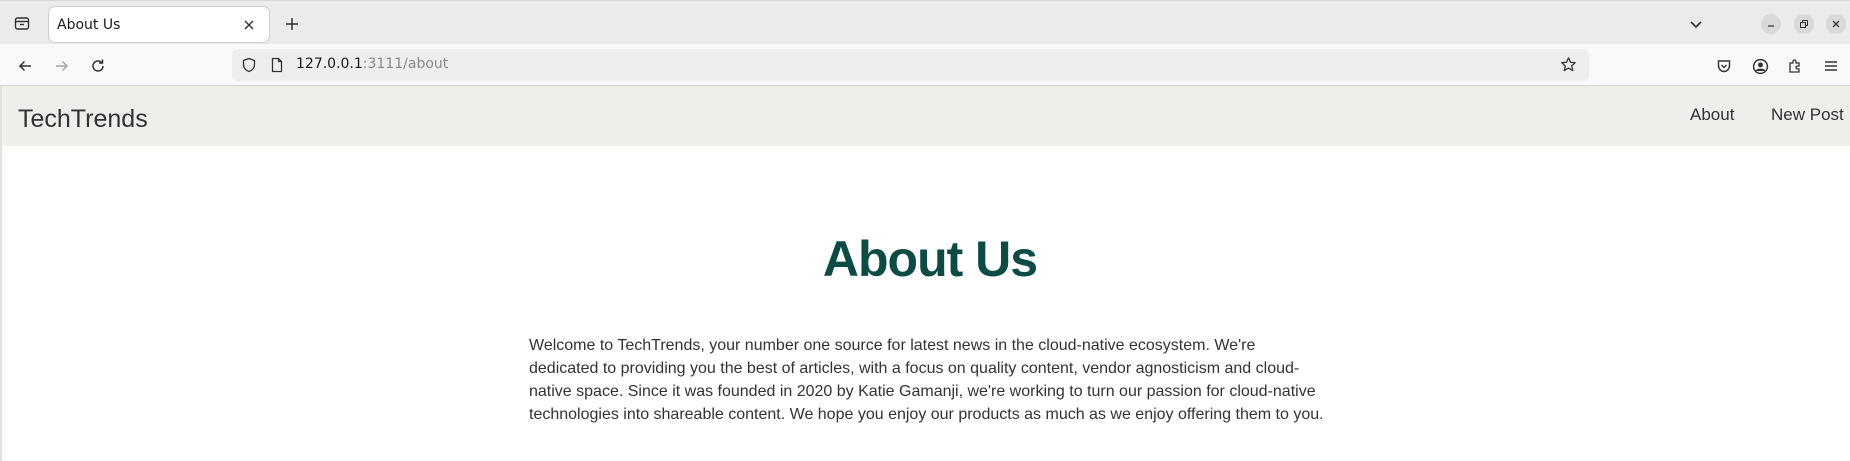 The height and width of the screenshot is (461, 1850). I want to click on navigation-toolbar: 127.0.0.1:3111/about, so click(925, 65).